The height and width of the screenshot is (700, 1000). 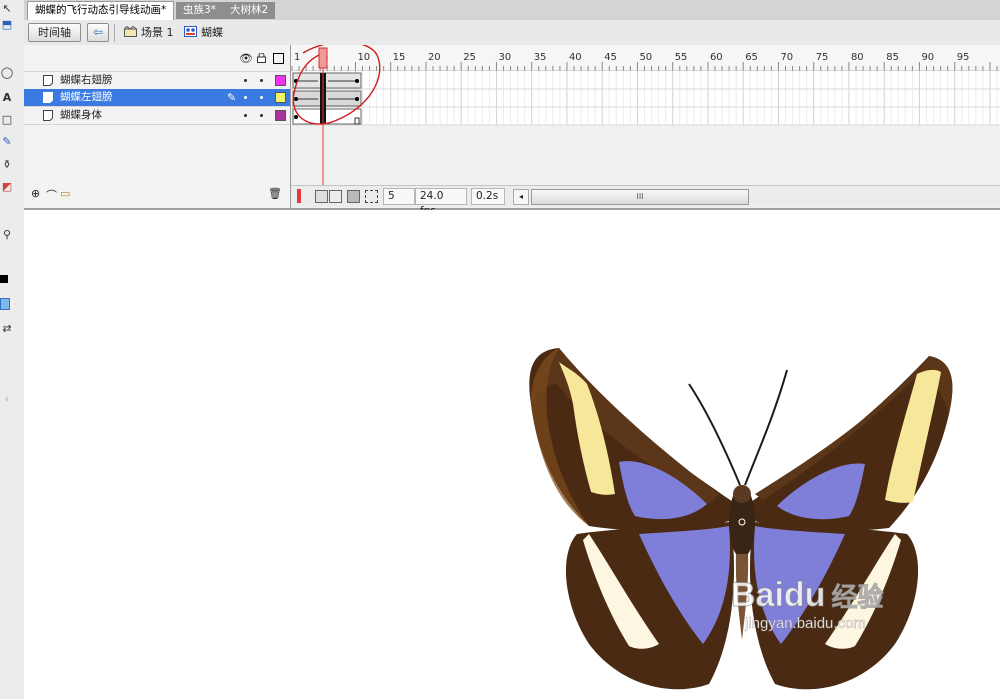 I want to click on tab-forest-document: 大树林2, so click(x=249, y=10).